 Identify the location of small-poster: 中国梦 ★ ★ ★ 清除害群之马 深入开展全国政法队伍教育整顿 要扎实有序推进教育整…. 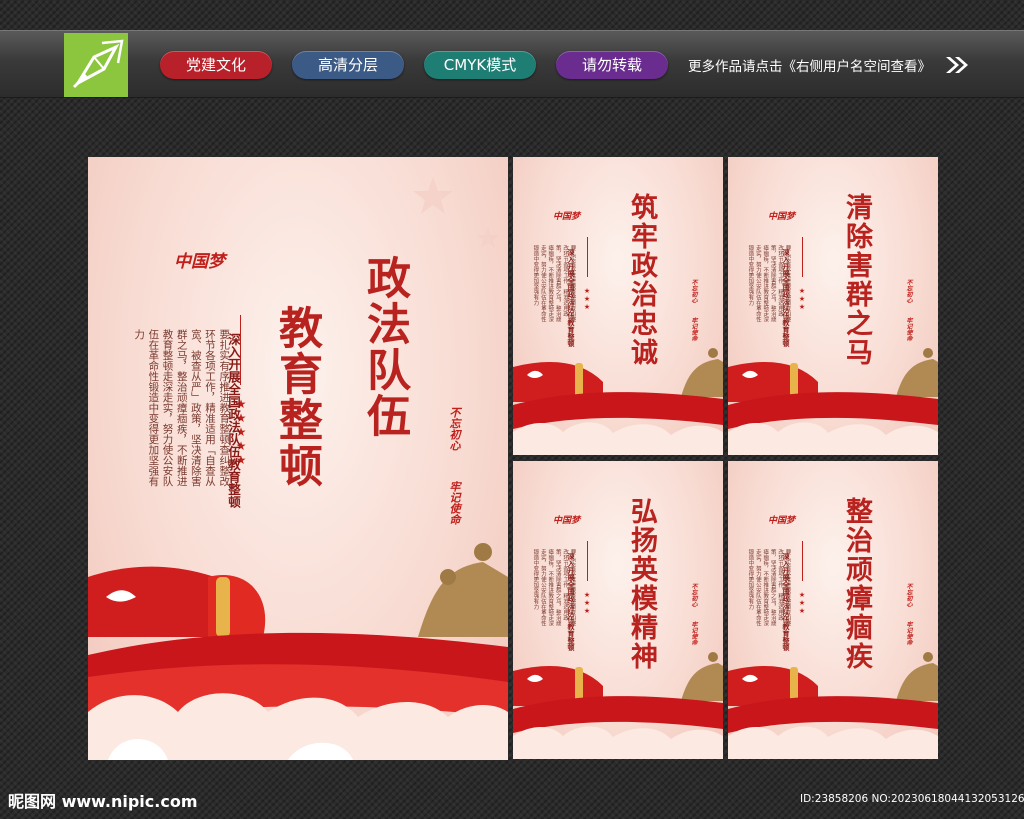
(833, 306).